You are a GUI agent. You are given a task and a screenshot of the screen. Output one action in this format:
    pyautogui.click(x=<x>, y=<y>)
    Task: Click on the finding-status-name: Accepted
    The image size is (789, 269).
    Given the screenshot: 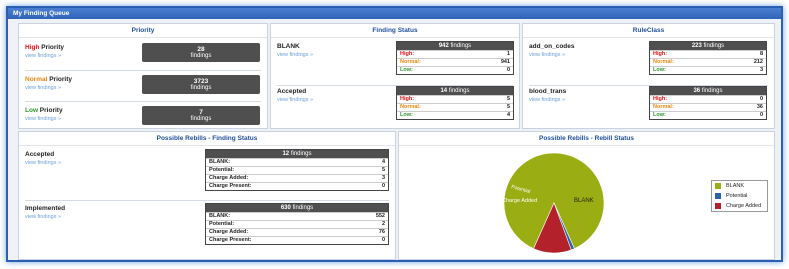 What is the action you would take?
    pyautogui.click(x=292, y=91)
    